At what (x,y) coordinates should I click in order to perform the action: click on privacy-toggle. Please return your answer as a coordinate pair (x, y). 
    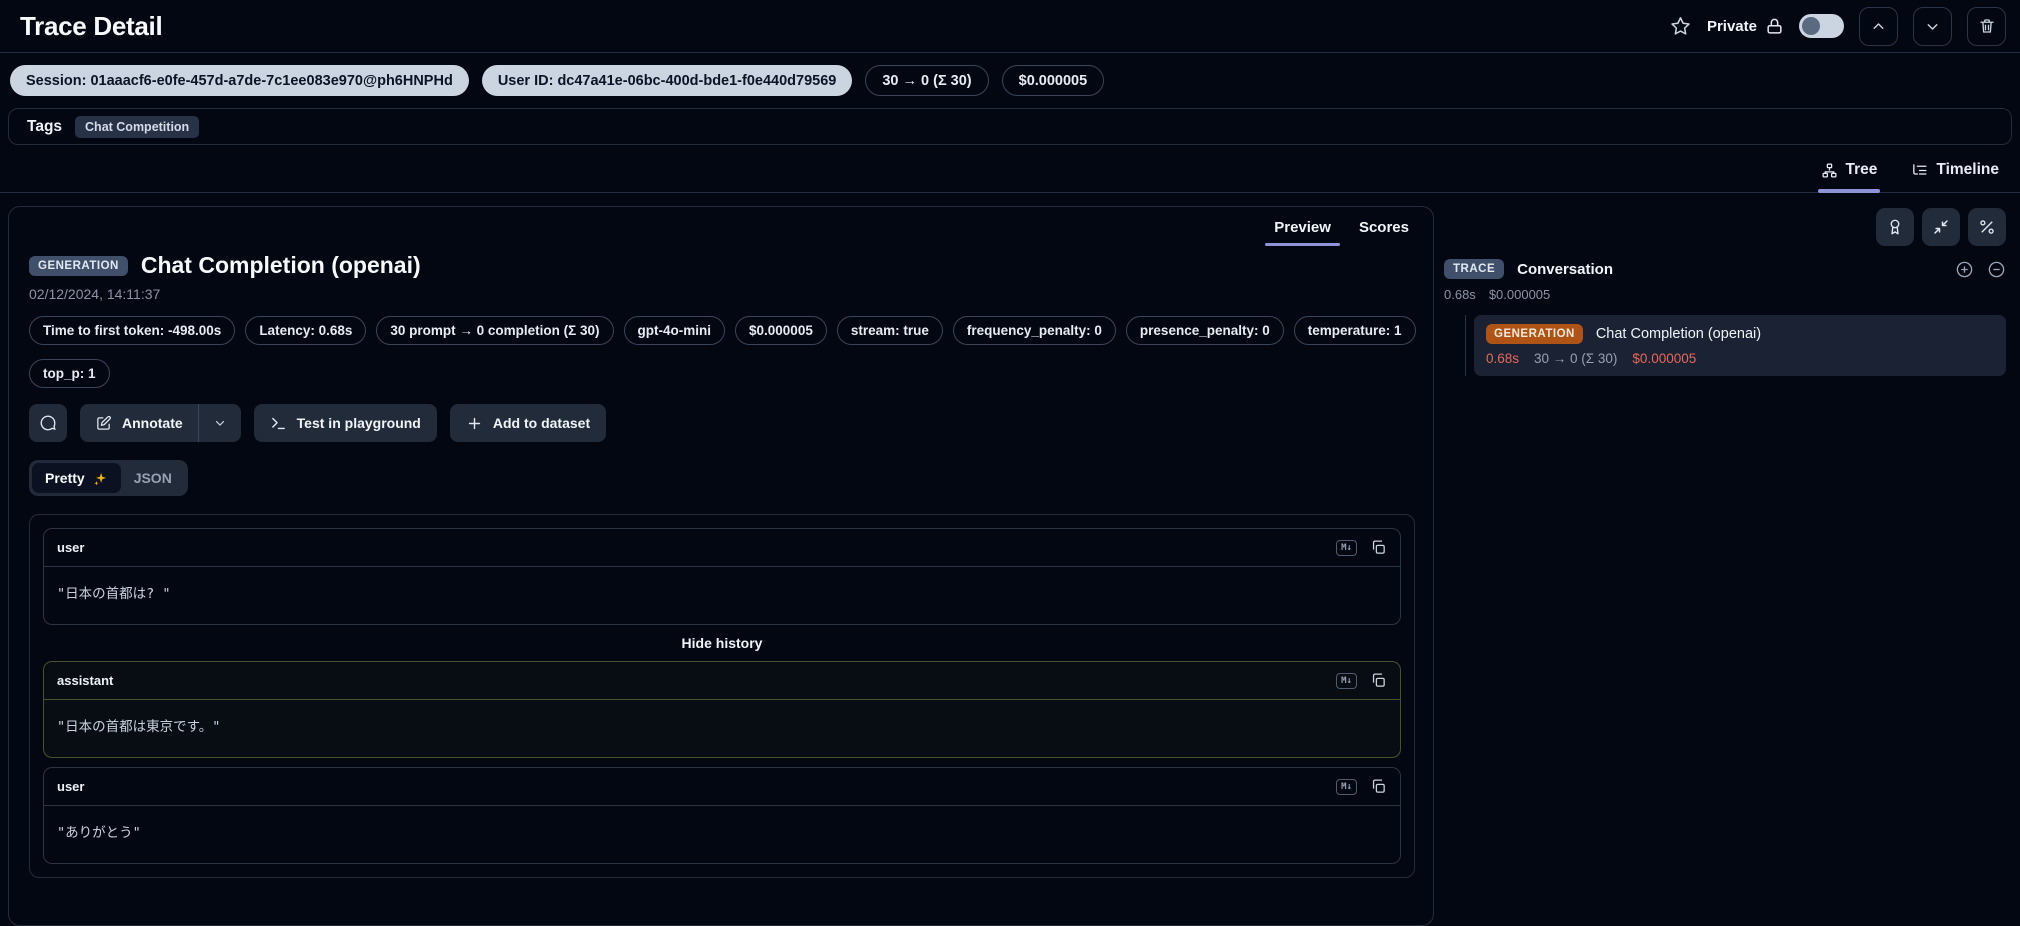
    Looking at the image, I should click on (1821, 26).